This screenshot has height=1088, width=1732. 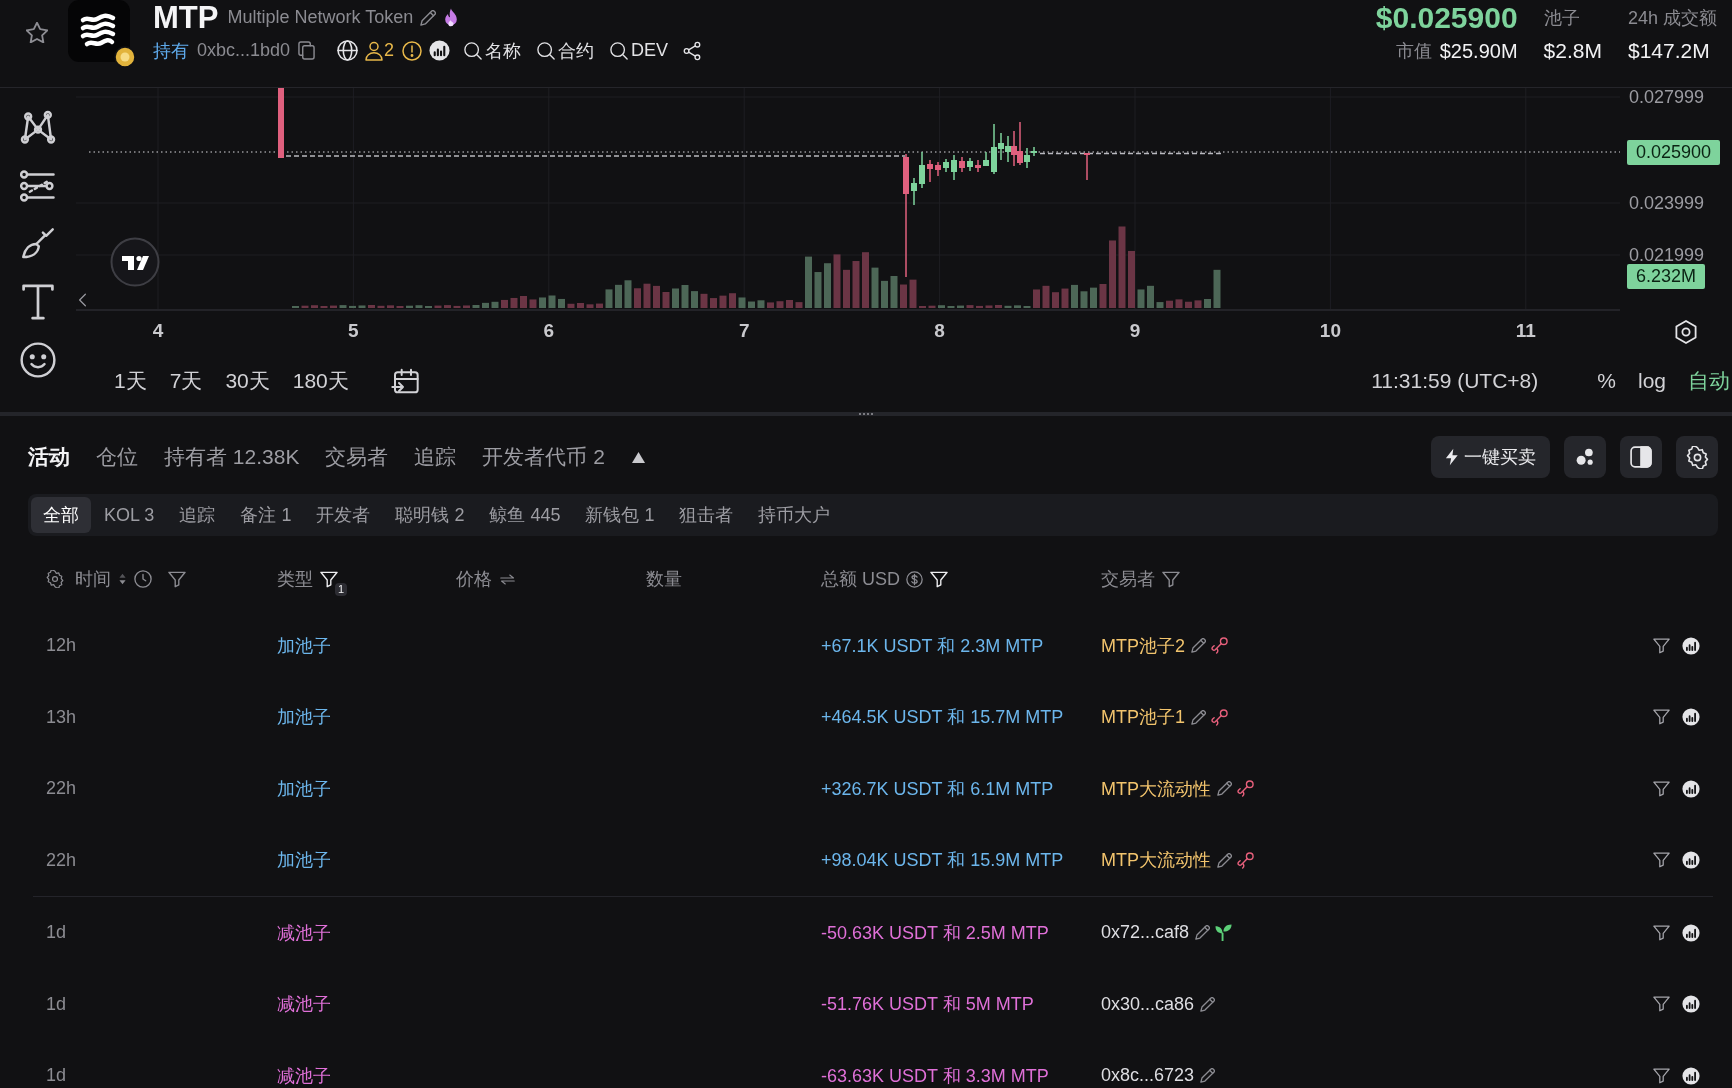 What do you see at coordinates (1606, 381) in the screenshot?
I see `scale-option: %` at bounding box center [1606, 381].